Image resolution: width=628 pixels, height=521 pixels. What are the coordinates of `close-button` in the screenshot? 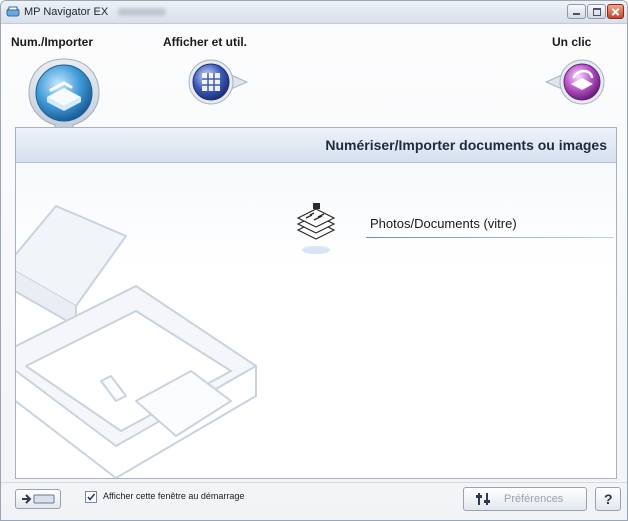 It's located at (615, 11).